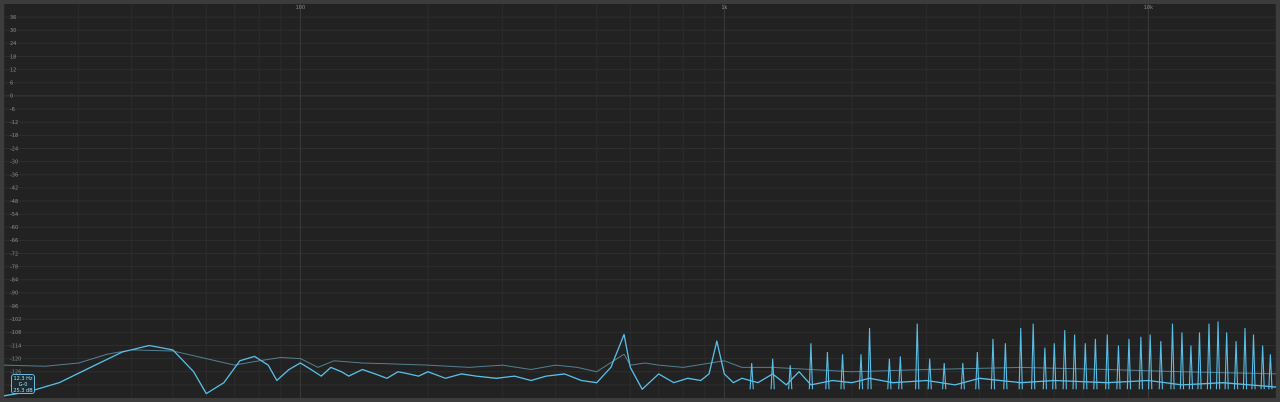 This screenshot has width=1280, height=402. What do you see at coordinates (14, 202) in the screenshot?
I see `y-tick-label: -48` at bounding box center [14, 202].